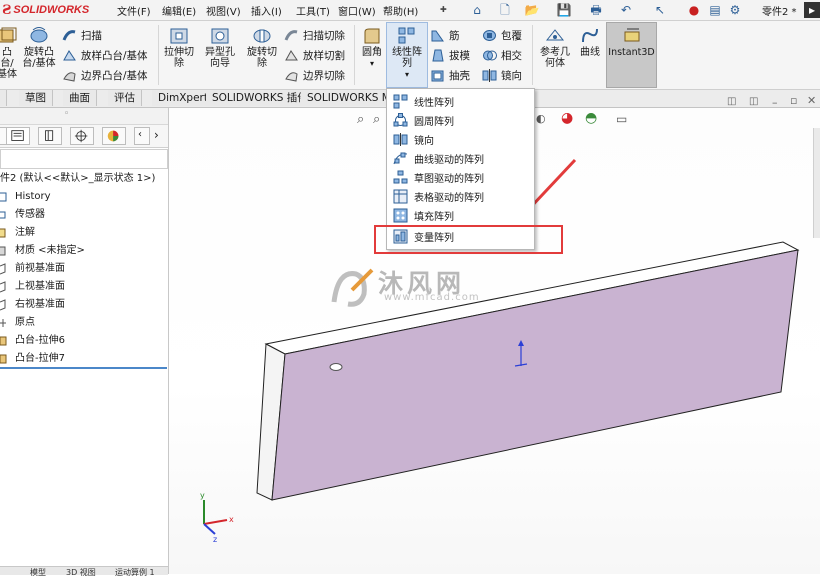  What do you see at coordinates (39, 47) in the screenshot?
I see `revolved-boss-button: 旋转凸台/基体` at bounding box center [39, 47].